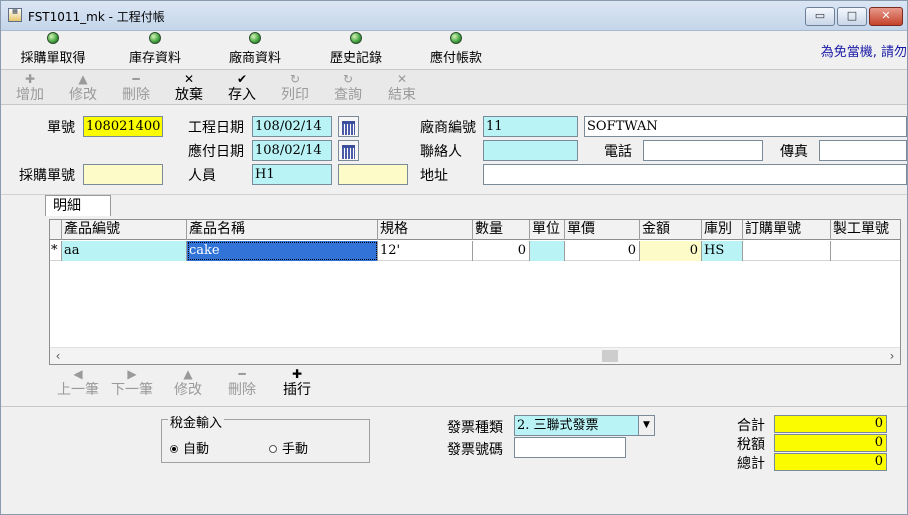  Describe the element at coordinates (865, 230) in the screenshot. I see `column-header: 製工單號` at that location.